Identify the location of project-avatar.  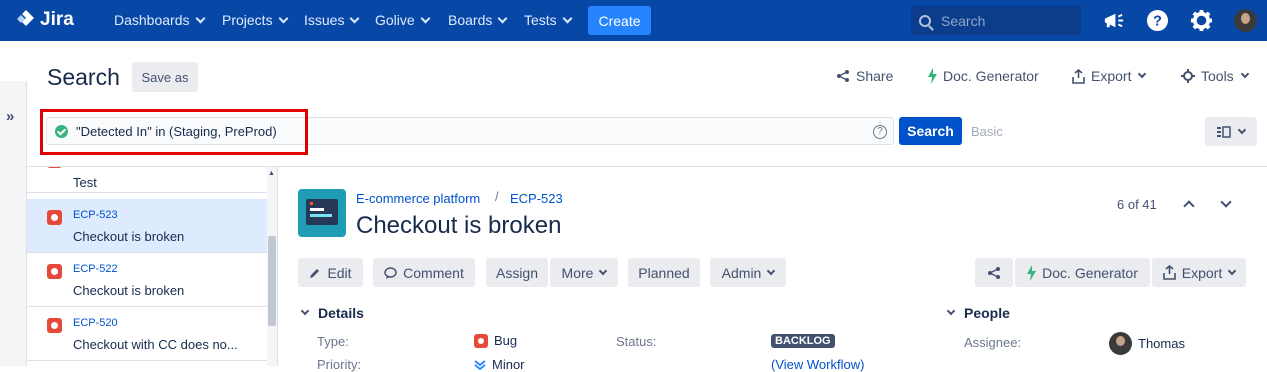
(322, 213).